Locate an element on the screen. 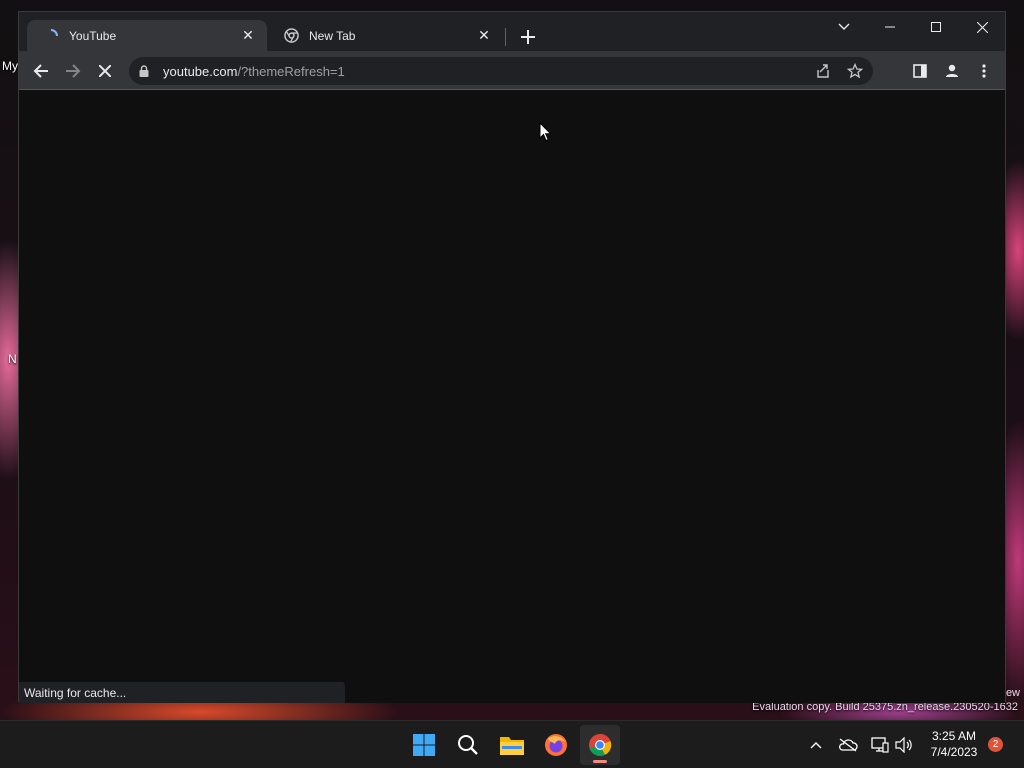 The height and width of the screenshot is (768, 1024). tab-title: YouTube is located at coordinates (93, 35).